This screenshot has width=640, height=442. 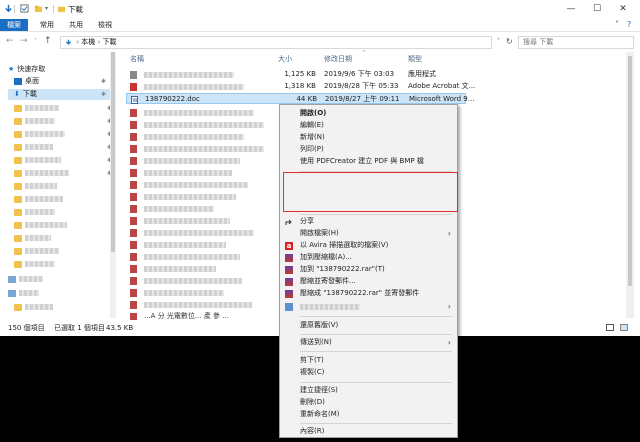 I want to click on column-name: 名稱, so click(x=137, y=59).